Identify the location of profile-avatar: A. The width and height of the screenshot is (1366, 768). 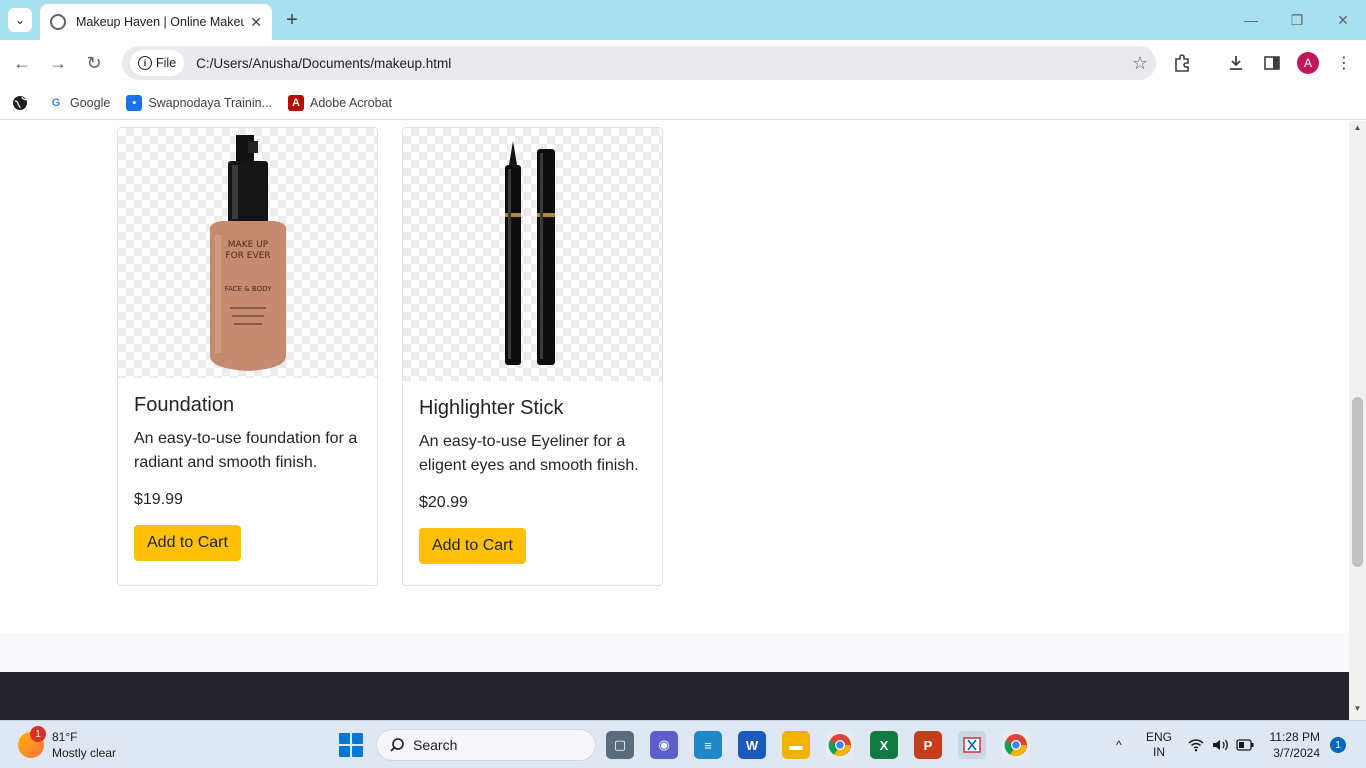
(1308, 63).